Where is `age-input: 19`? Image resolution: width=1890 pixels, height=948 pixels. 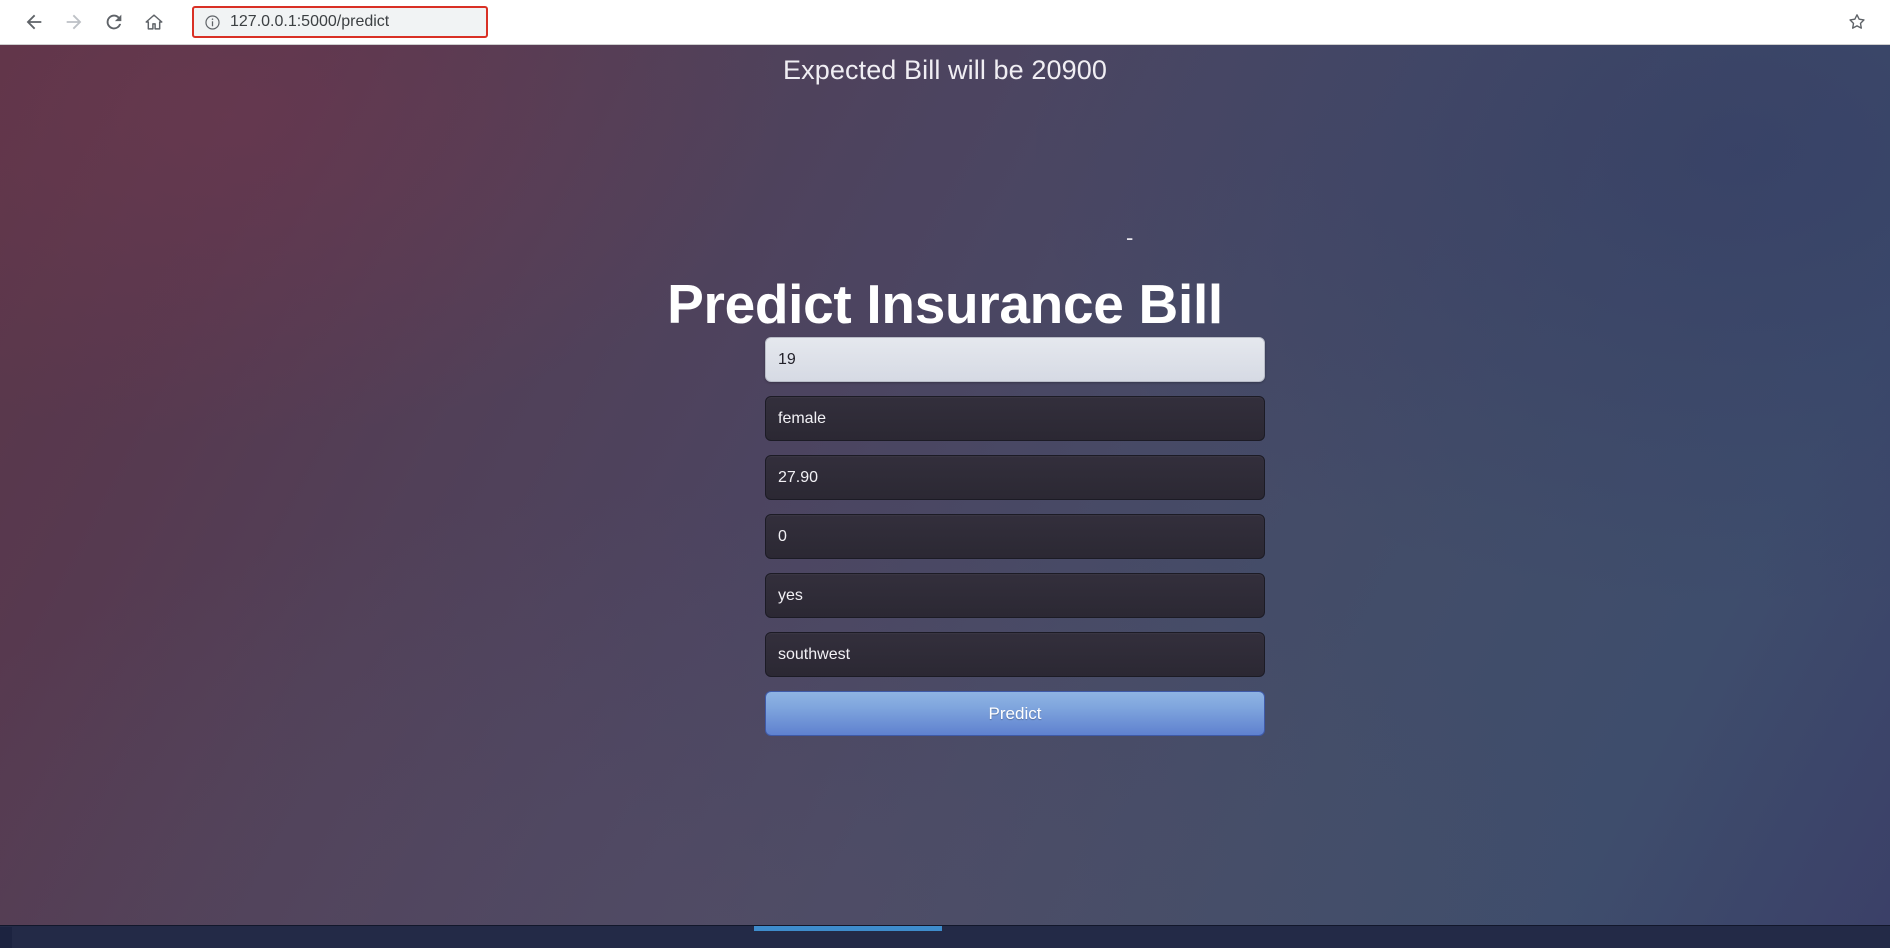 age-input: 19 is located at coordinates (1015, 359).